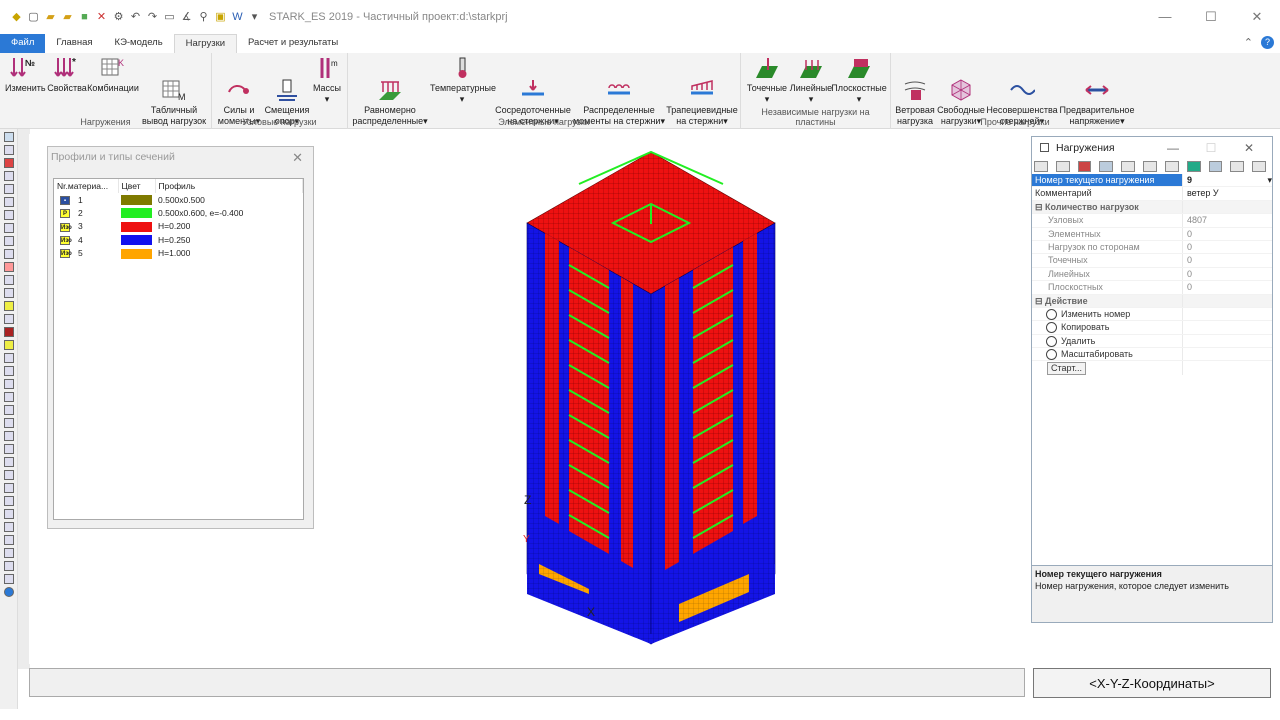  What do you see at coordinates (254, 17) in the screenshot?
I see `dropdown-icon: ▾` at bounding box center [254, 17].